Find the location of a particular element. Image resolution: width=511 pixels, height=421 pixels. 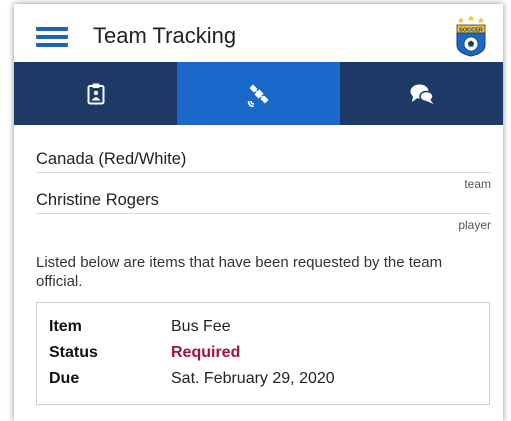

player-label: player is located at coordinates (474, 225).